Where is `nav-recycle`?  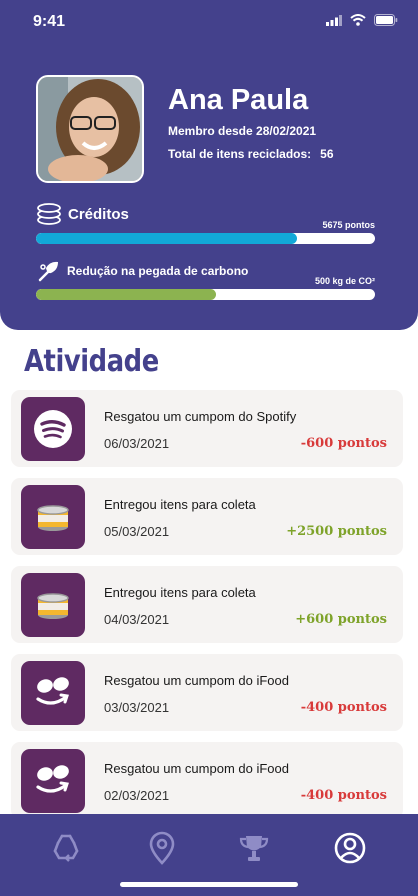
nav-recycle is located at coordinates (66, 848).